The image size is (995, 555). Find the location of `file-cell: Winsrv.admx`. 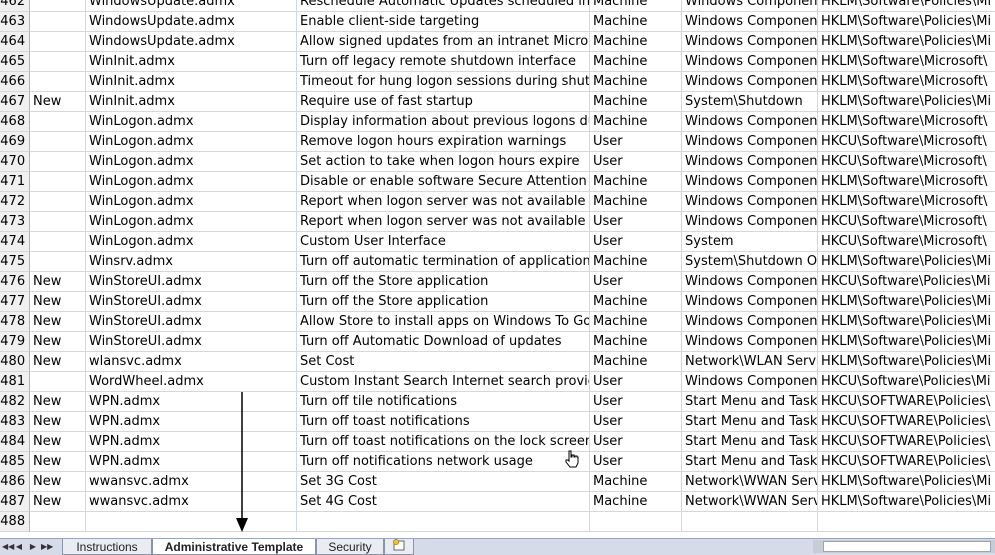

file-cell: Winsrv.admx is located at coordinates (191, 262).